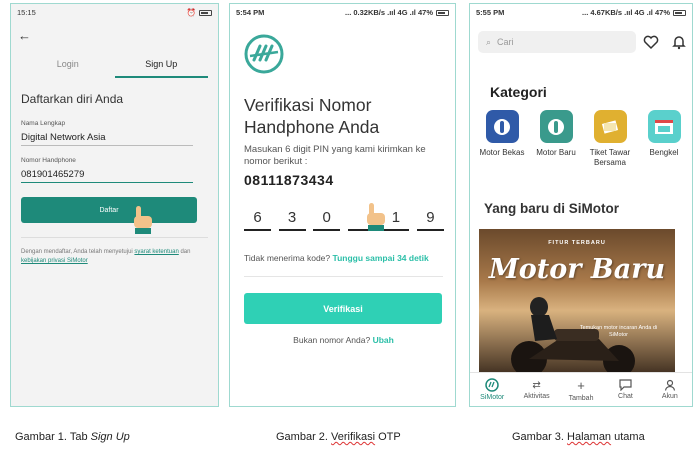 The width and height of the screenshot is (700, 453). I want to click on nav-label: Tambah, so click(581, 398).